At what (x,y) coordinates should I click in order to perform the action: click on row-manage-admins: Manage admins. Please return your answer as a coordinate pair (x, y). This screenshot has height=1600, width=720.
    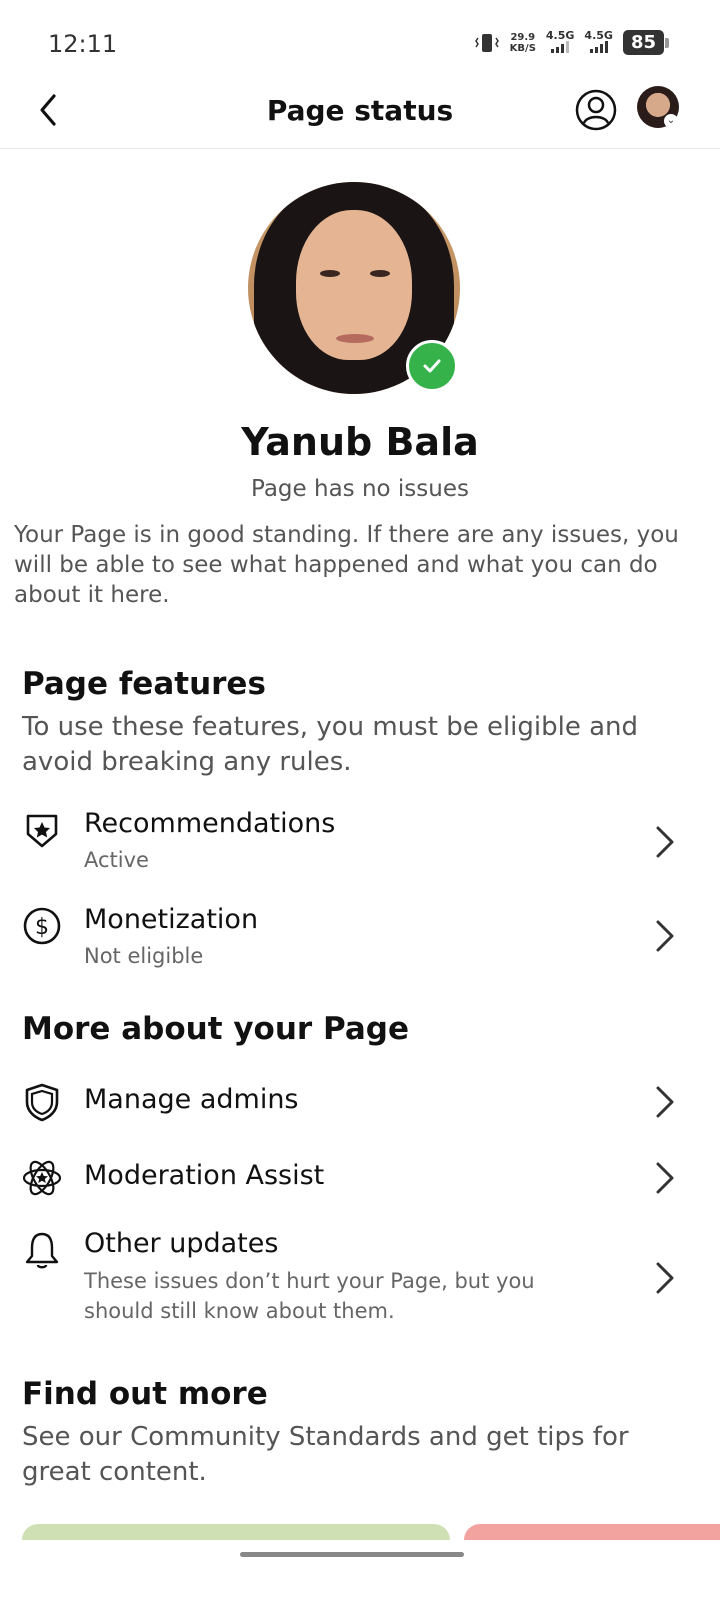
    Looking at the image, I should click on (360, 1106).